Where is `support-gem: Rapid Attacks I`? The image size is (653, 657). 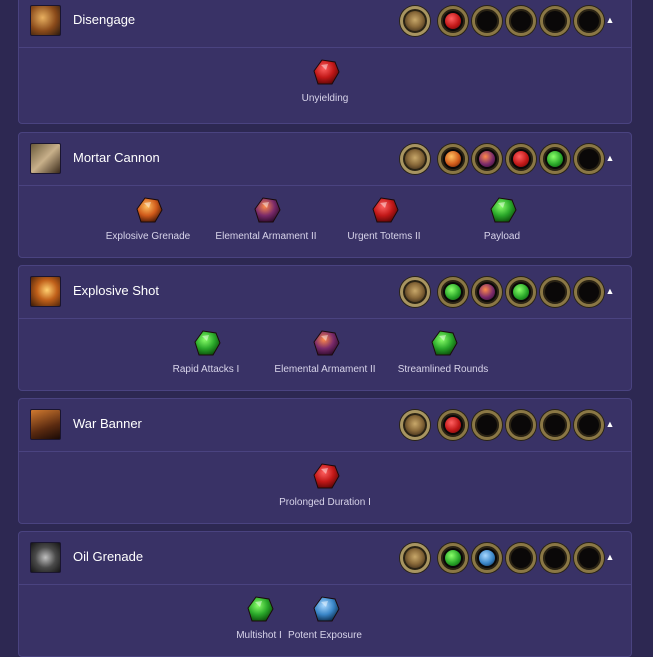
support-gem: Rapid Attacks I is located at coordinates (206, 352).